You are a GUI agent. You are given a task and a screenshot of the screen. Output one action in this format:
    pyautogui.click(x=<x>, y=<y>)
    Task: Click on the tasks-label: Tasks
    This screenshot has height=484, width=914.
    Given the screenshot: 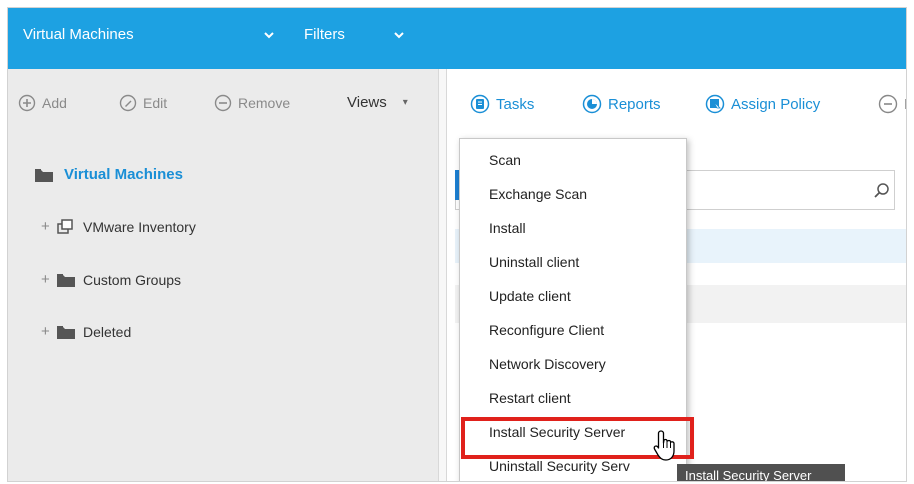 What is the action you would take?
    pyautogui.click(x=515, y=104)
    